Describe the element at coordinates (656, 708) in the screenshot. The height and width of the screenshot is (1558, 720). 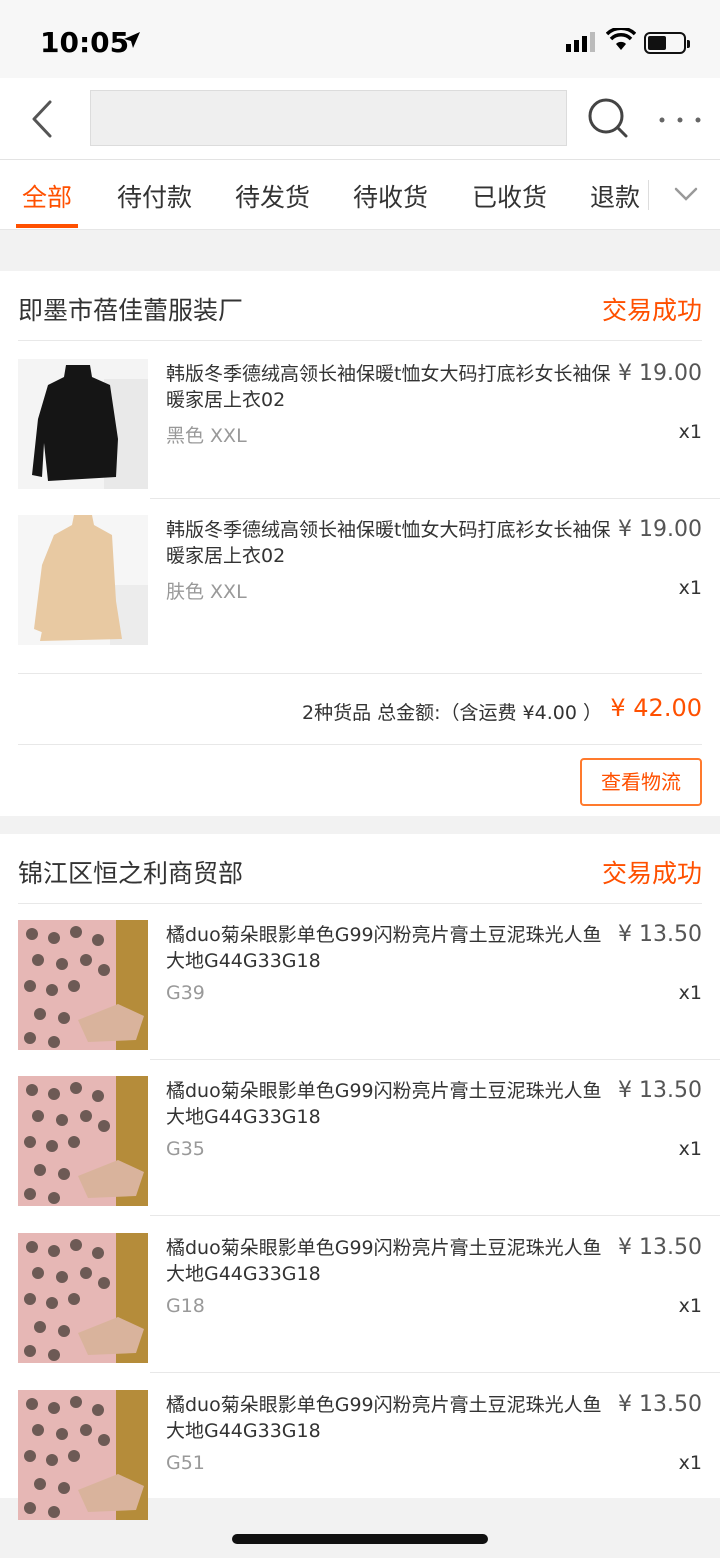
I see `order-total: ¥ 42.00` at that location.